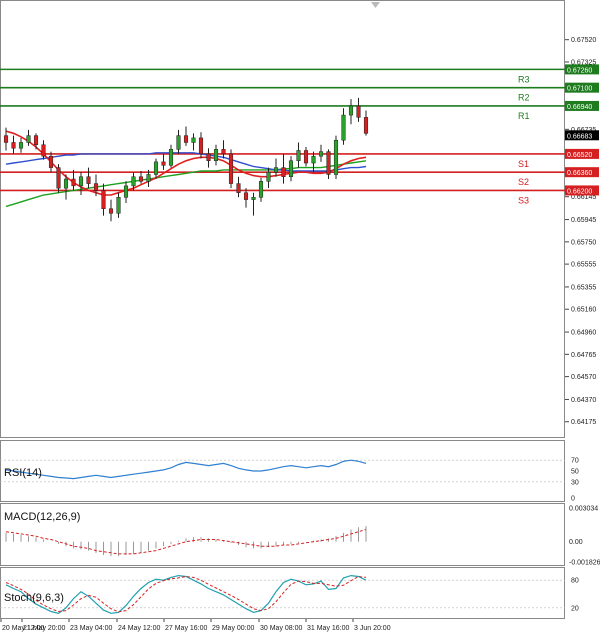 The image size is (600, 635). I want to click on macd-tick-label: 0.00, so click(576, 542).